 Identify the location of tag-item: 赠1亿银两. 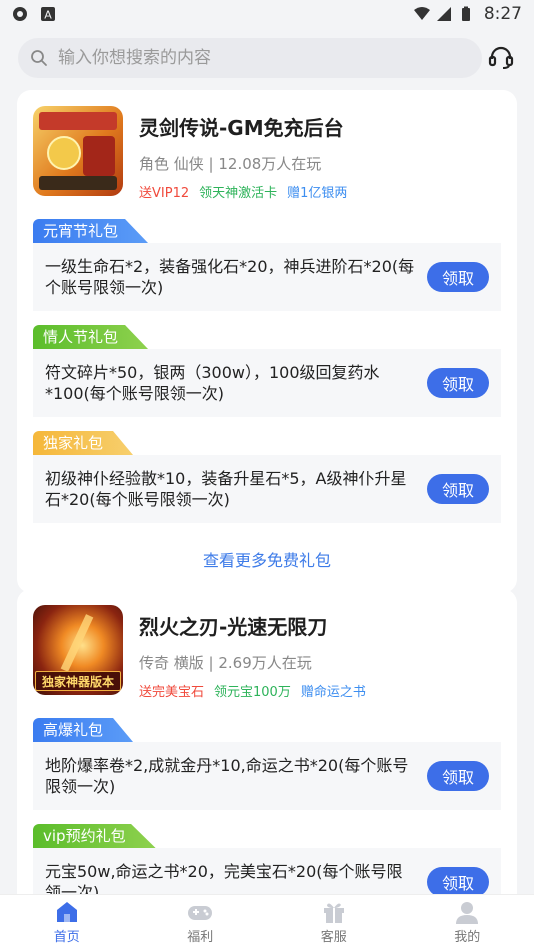
(317, 193).